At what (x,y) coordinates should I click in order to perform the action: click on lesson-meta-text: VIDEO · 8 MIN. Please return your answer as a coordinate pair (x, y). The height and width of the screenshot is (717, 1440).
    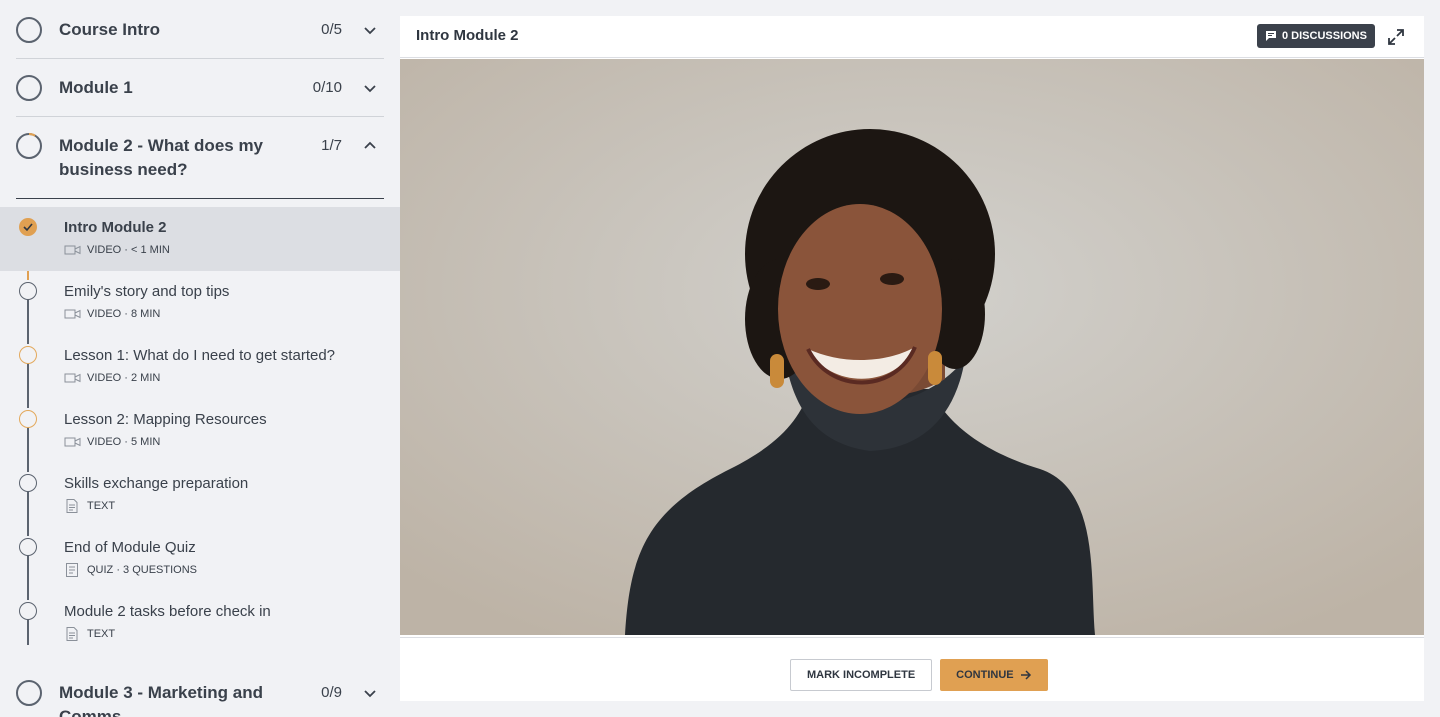
    Looking at the image, I should click on (124, 314).